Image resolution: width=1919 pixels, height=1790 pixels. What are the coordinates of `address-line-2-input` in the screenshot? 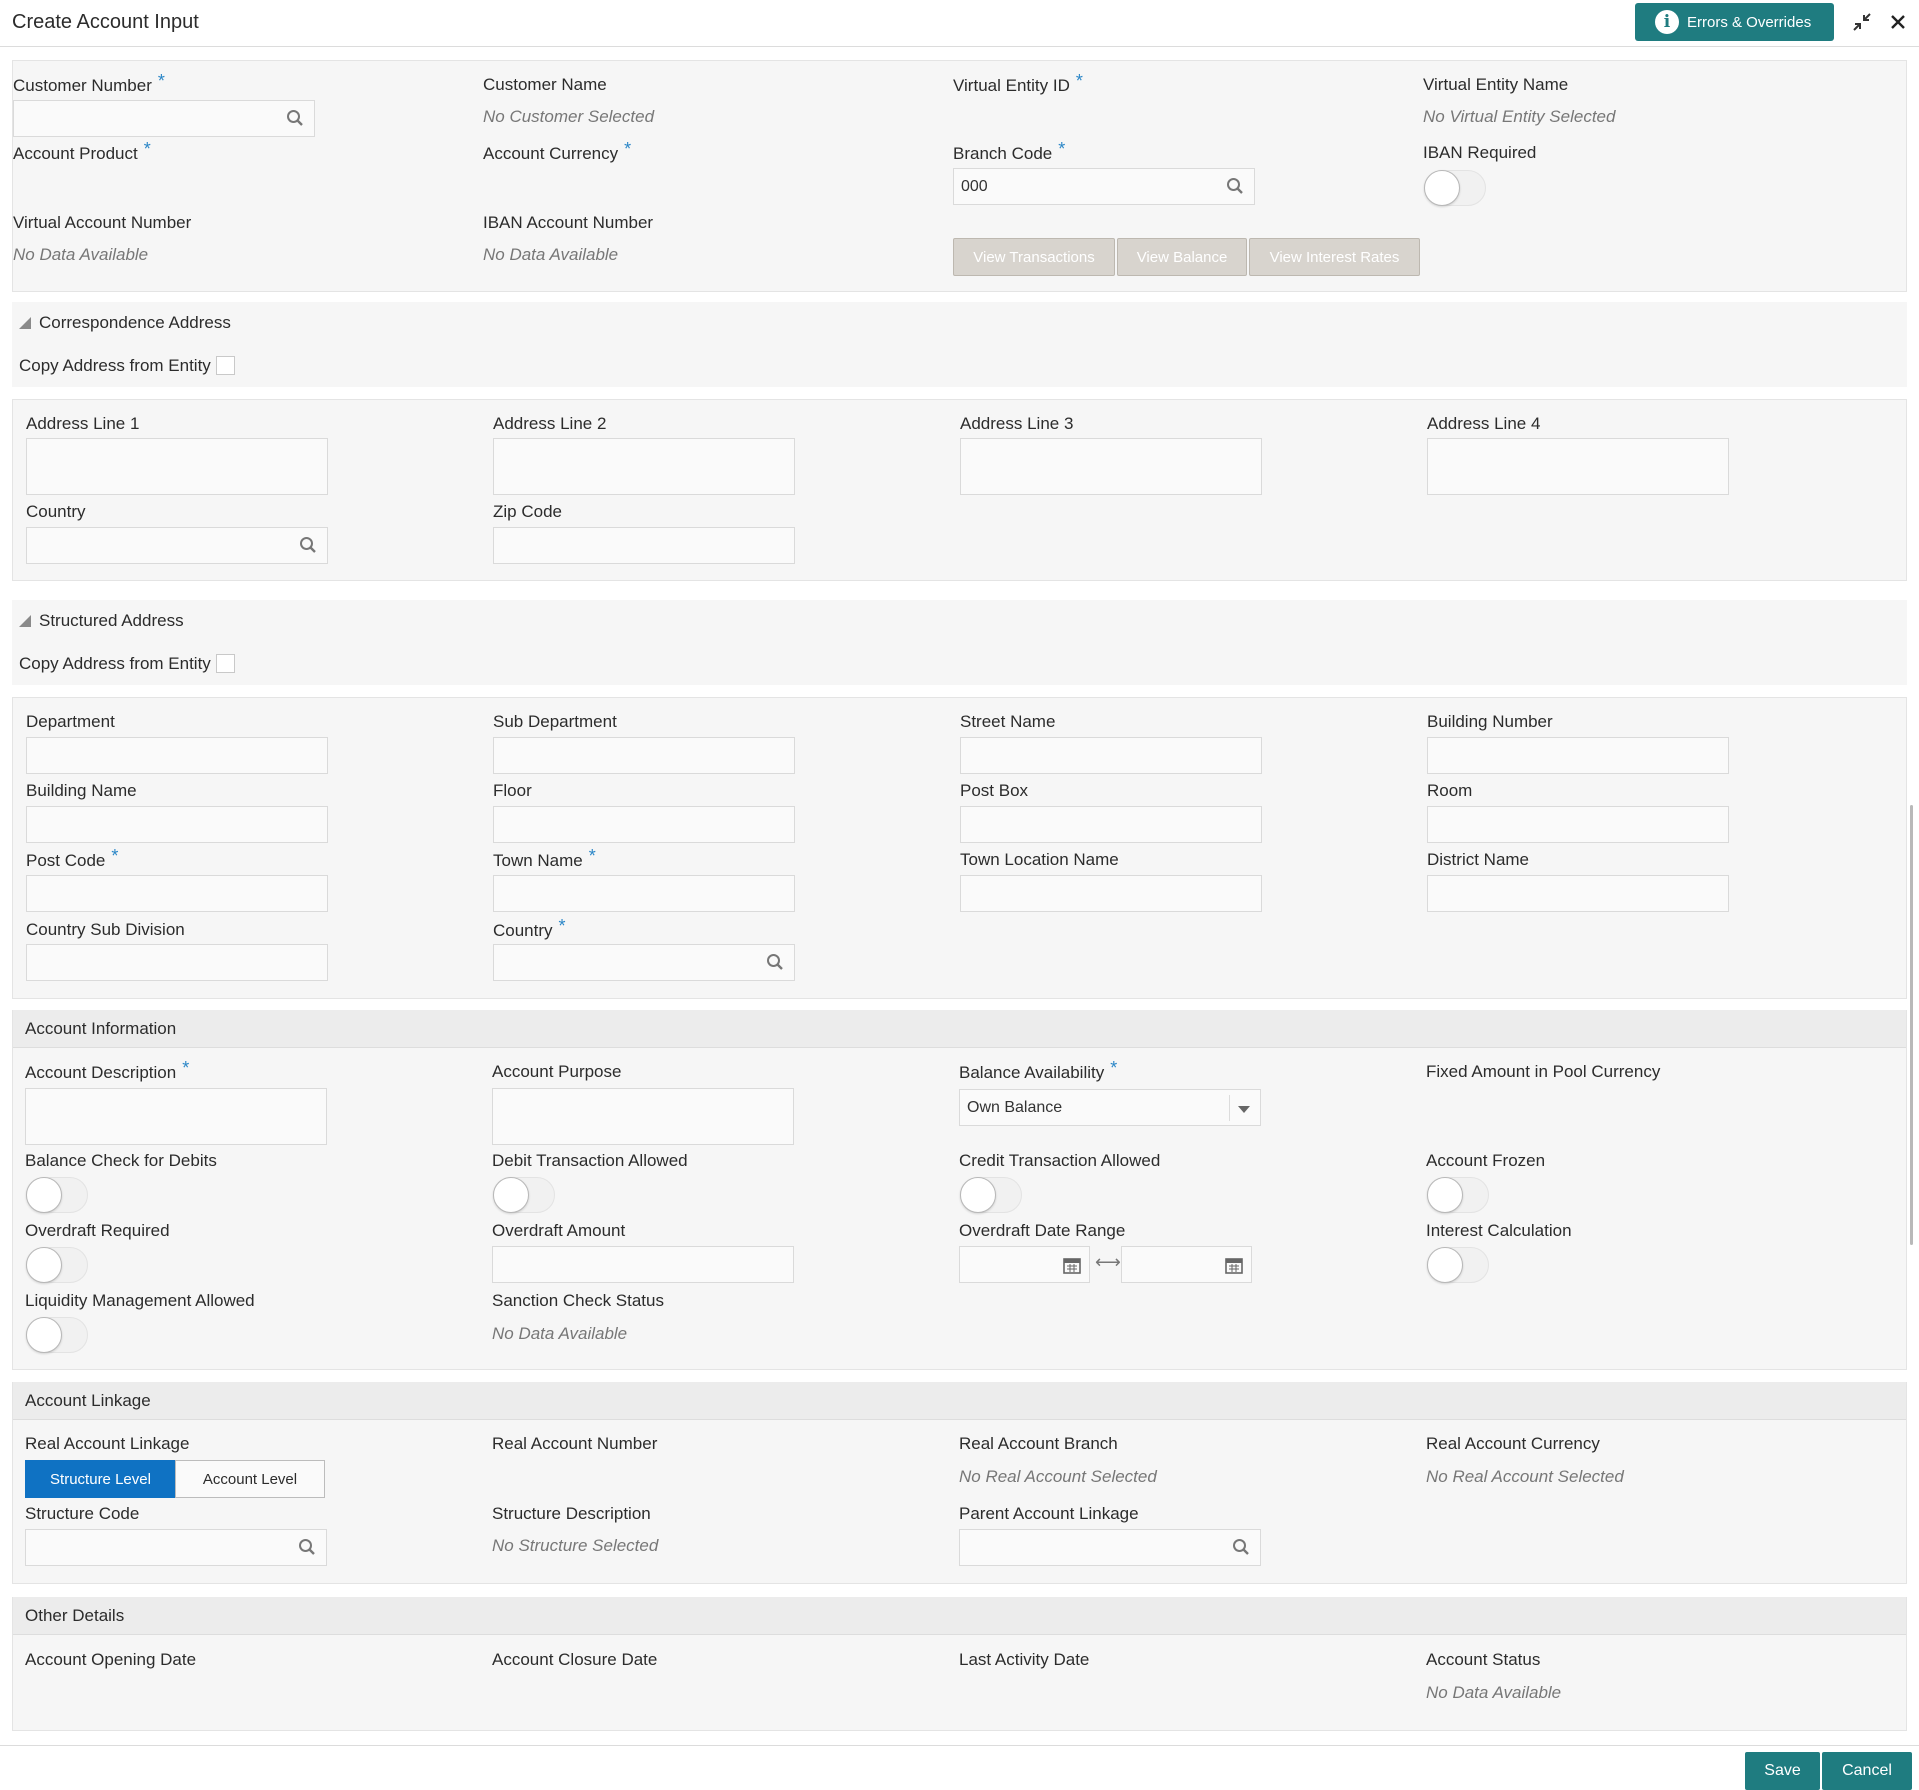 It's located at (644, 466).